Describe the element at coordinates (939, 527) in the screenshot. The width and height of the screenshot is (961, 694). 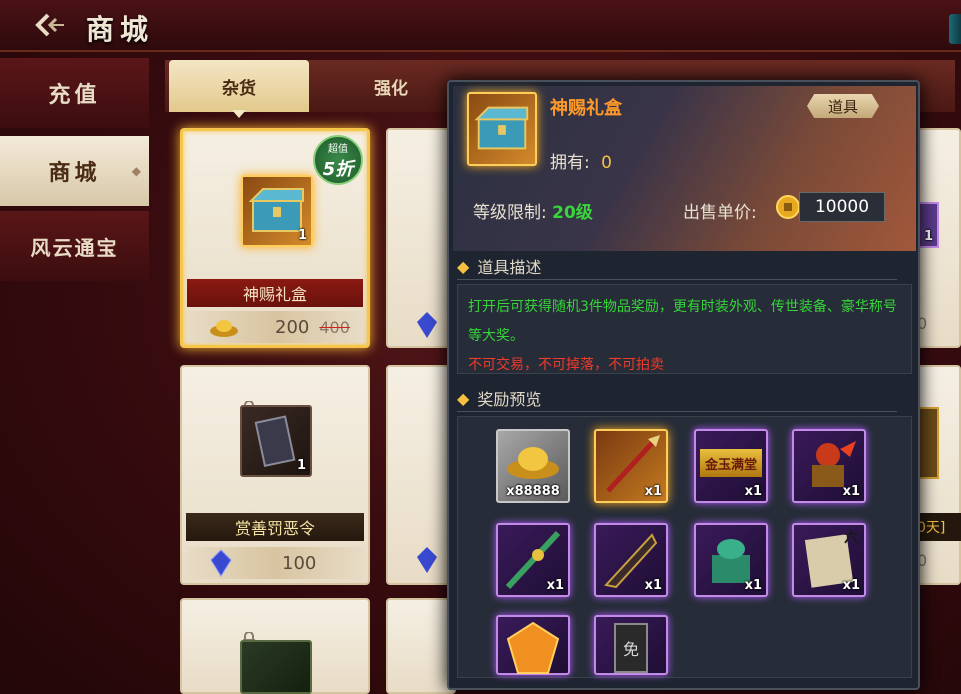
I see `product-tag: 0天]` at that location.